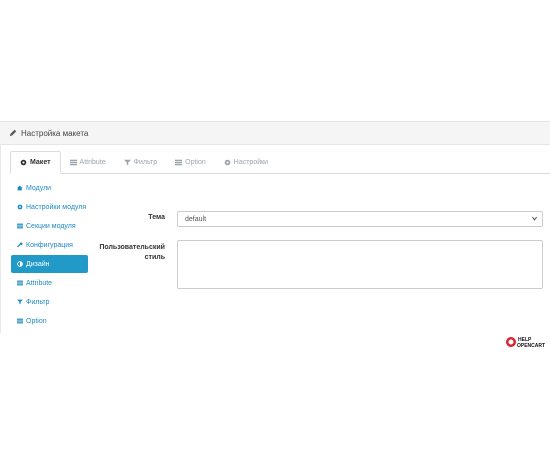 This screenshot has width=550, height=450. I want to click on pencil-icon, so click(13, 133).